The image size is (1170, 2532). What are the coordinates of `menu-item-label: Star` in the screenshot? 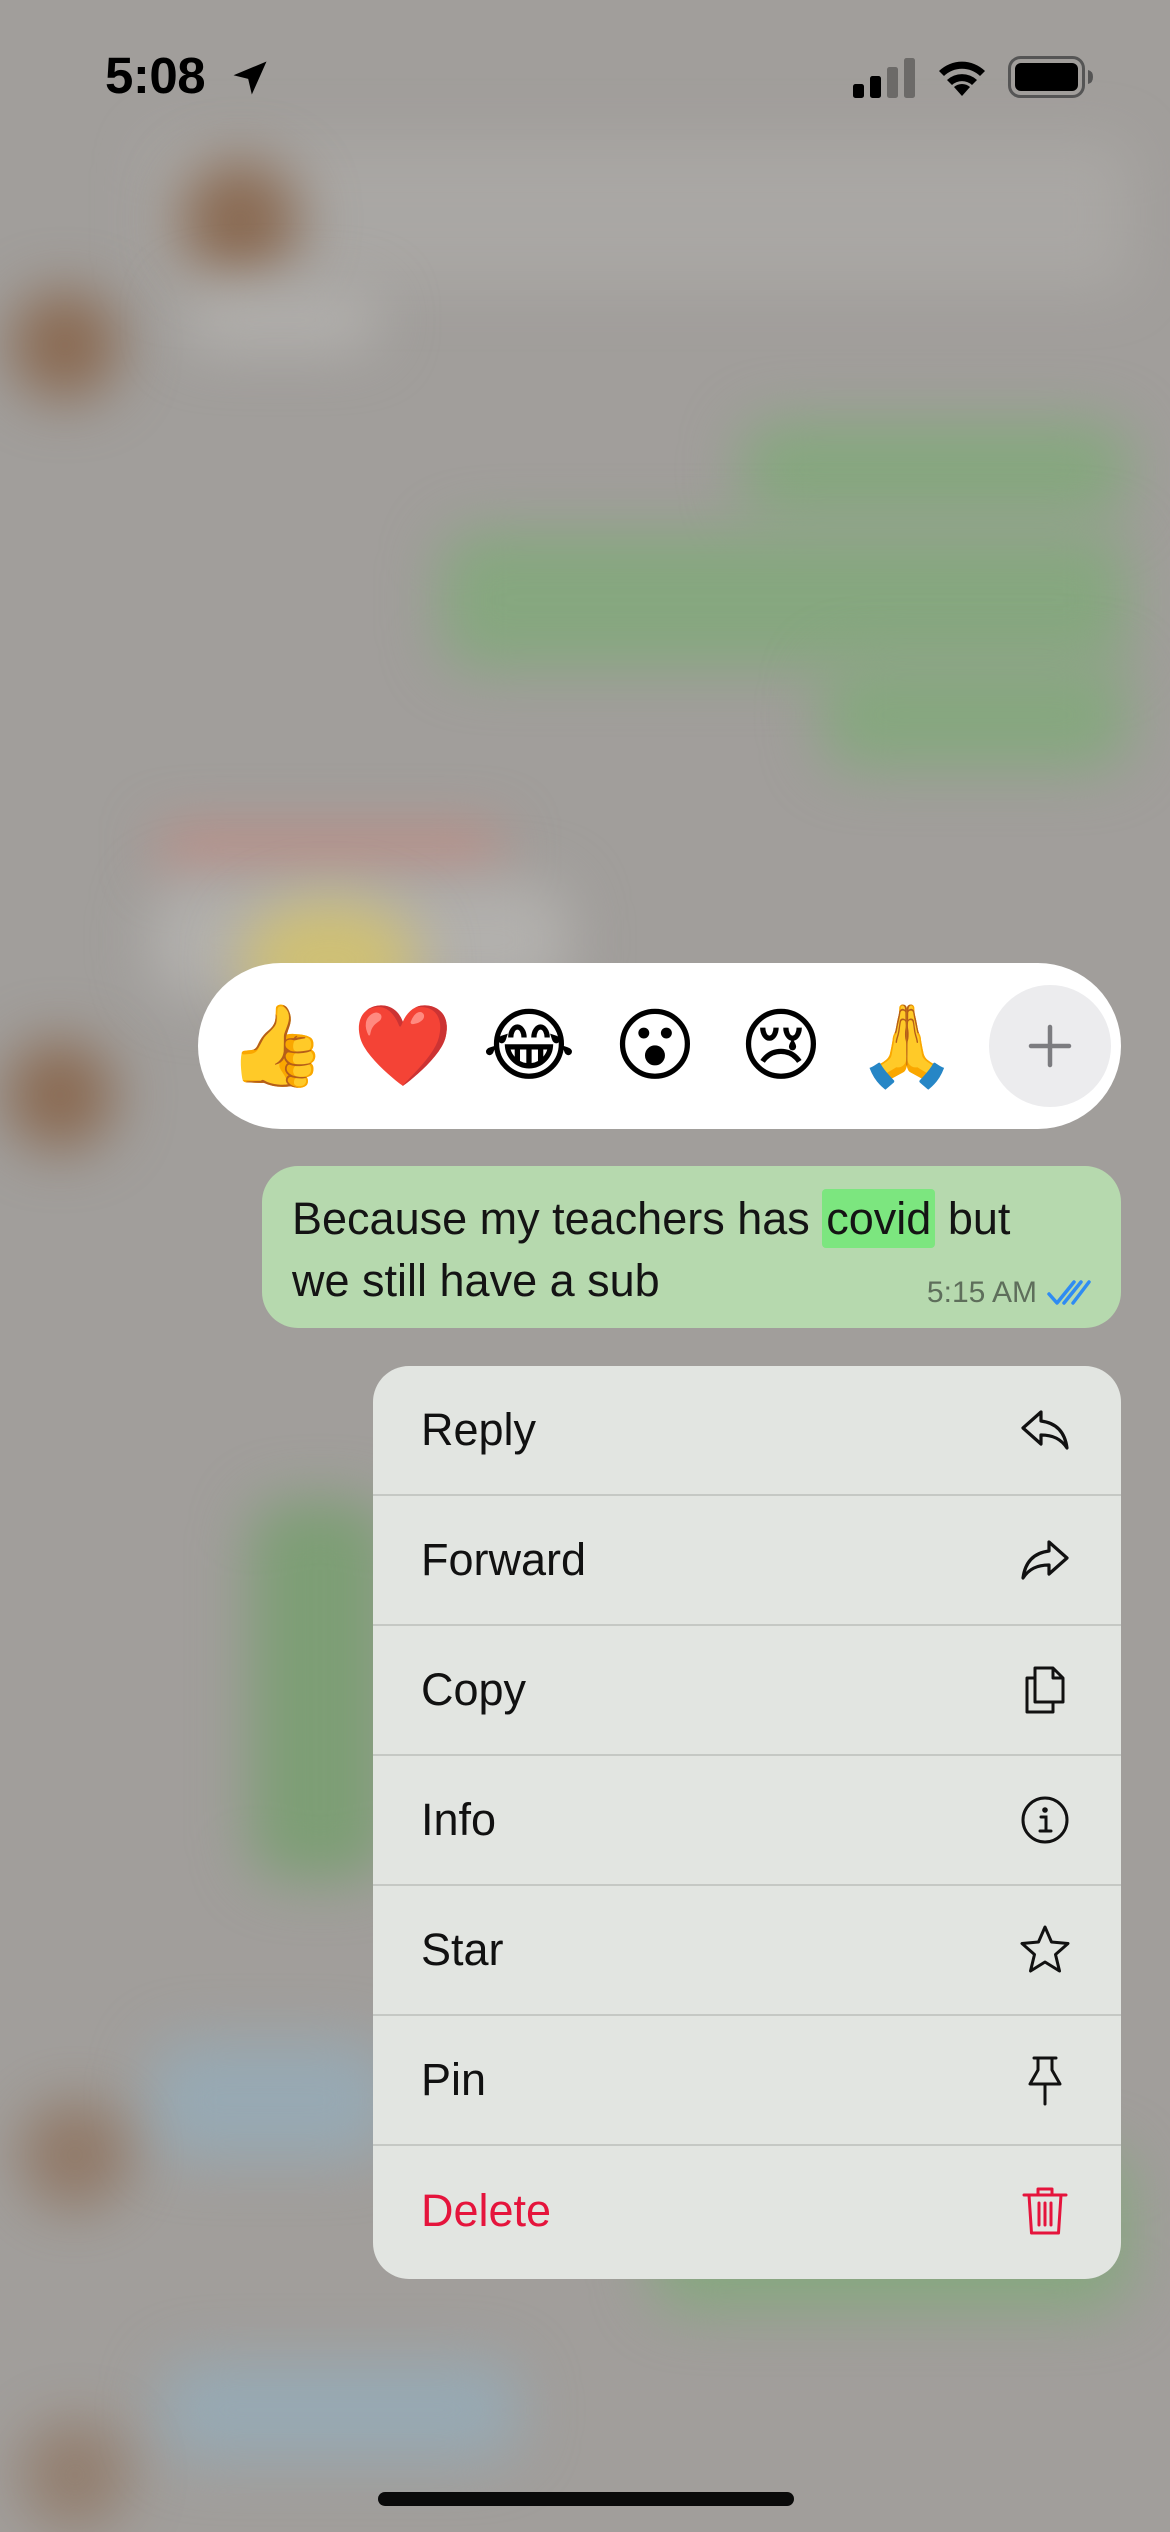 It's located at (462, 1949).